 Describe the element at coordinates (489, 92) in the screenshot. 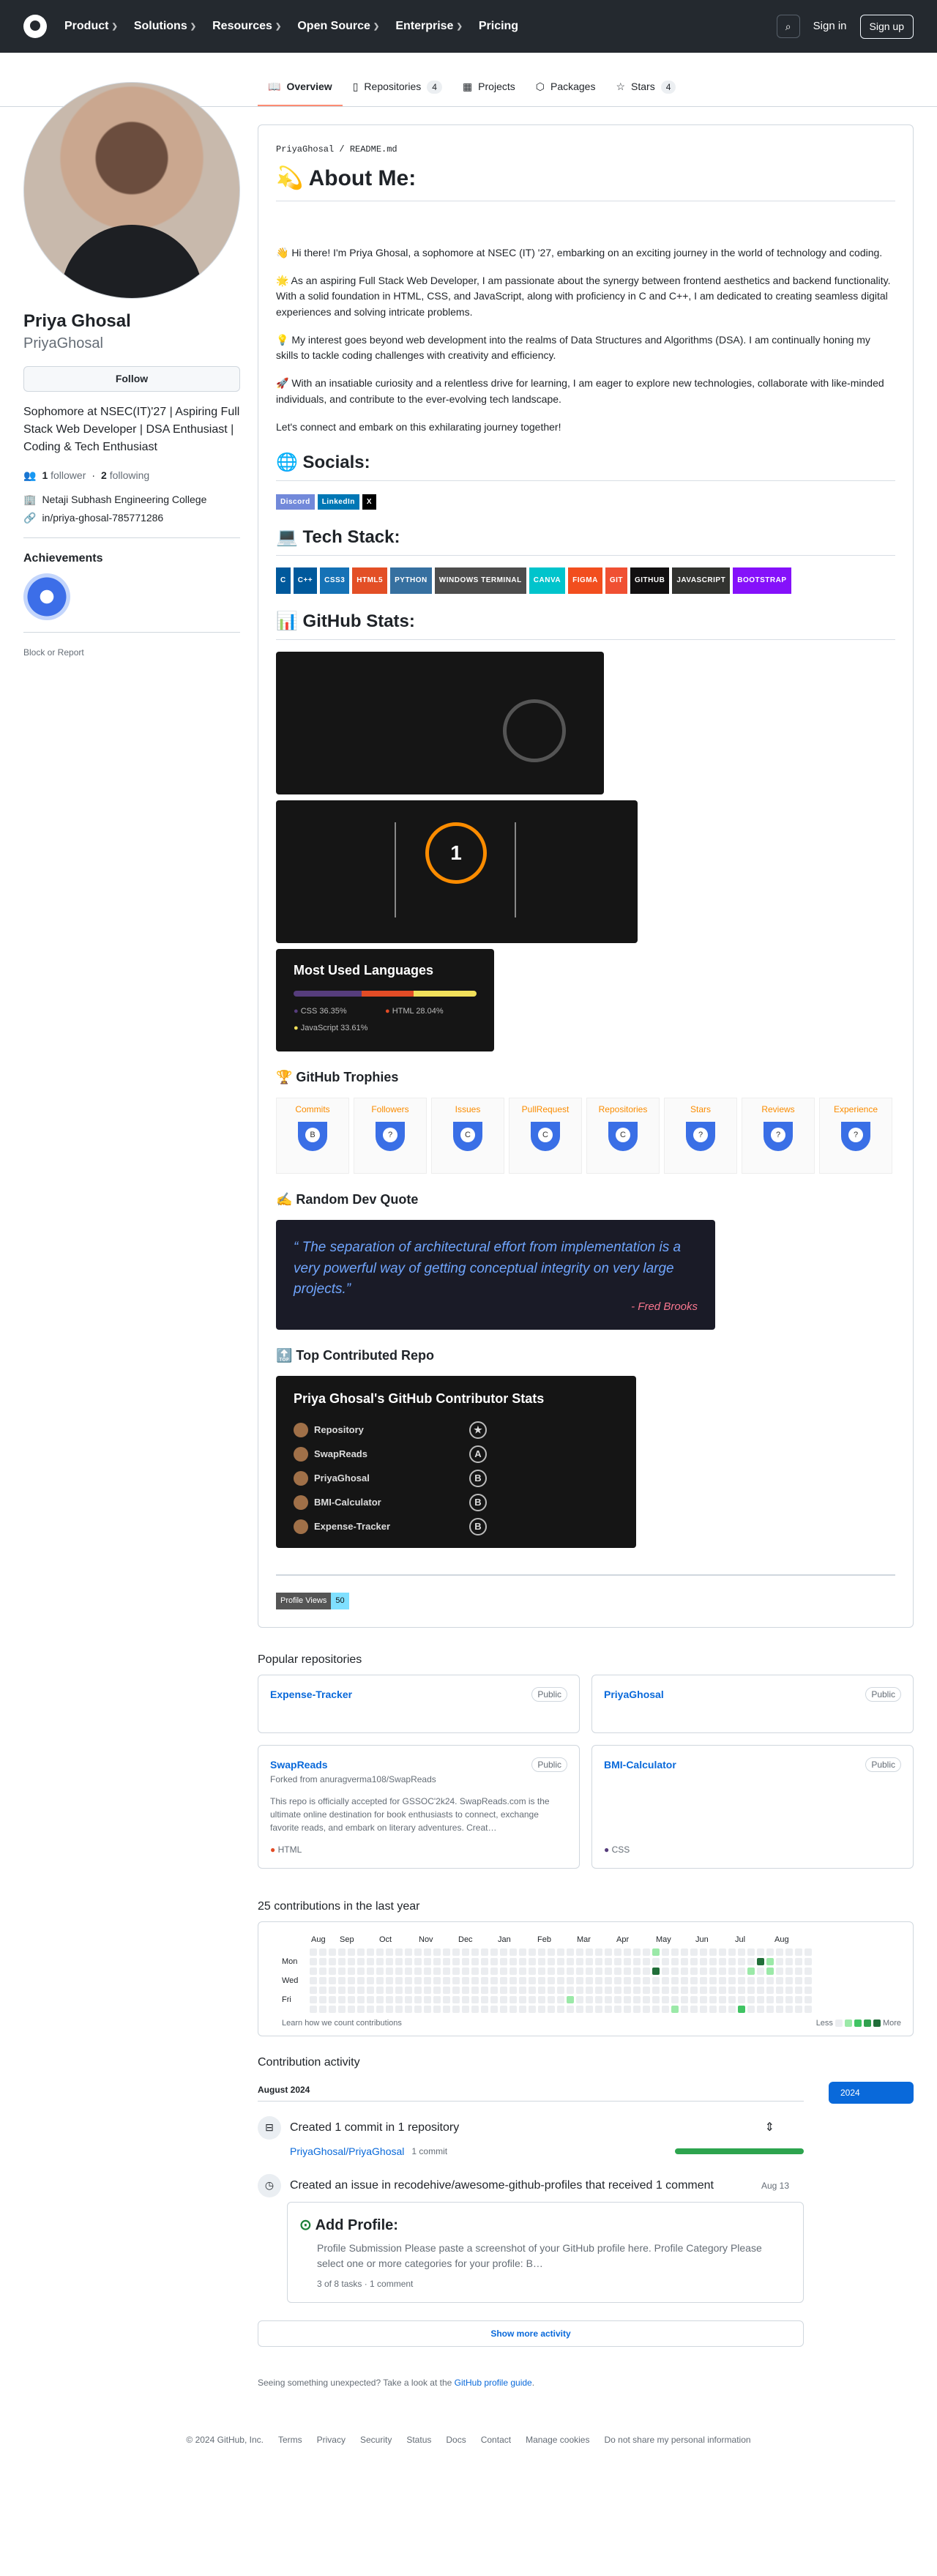

I see `tab-projects: ▦ Projects` at that location.